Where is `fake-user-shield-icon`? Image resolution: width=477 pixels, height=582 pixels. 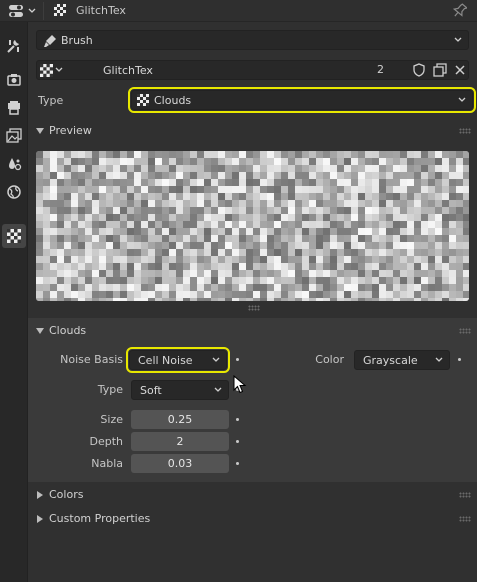
fake-user-shield-icon is located at coordinates (419, 70).